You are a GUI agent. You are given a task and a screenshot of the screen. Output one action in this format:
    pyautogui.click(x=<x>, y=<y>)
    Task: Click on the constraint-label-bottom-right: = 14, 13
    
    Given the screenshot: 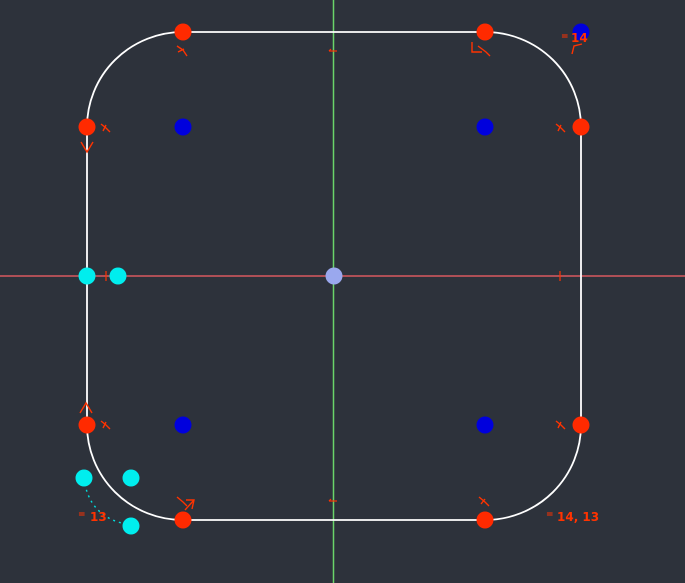 What is the action you would take?
    pyautogui.click(x=572, y=517)
    